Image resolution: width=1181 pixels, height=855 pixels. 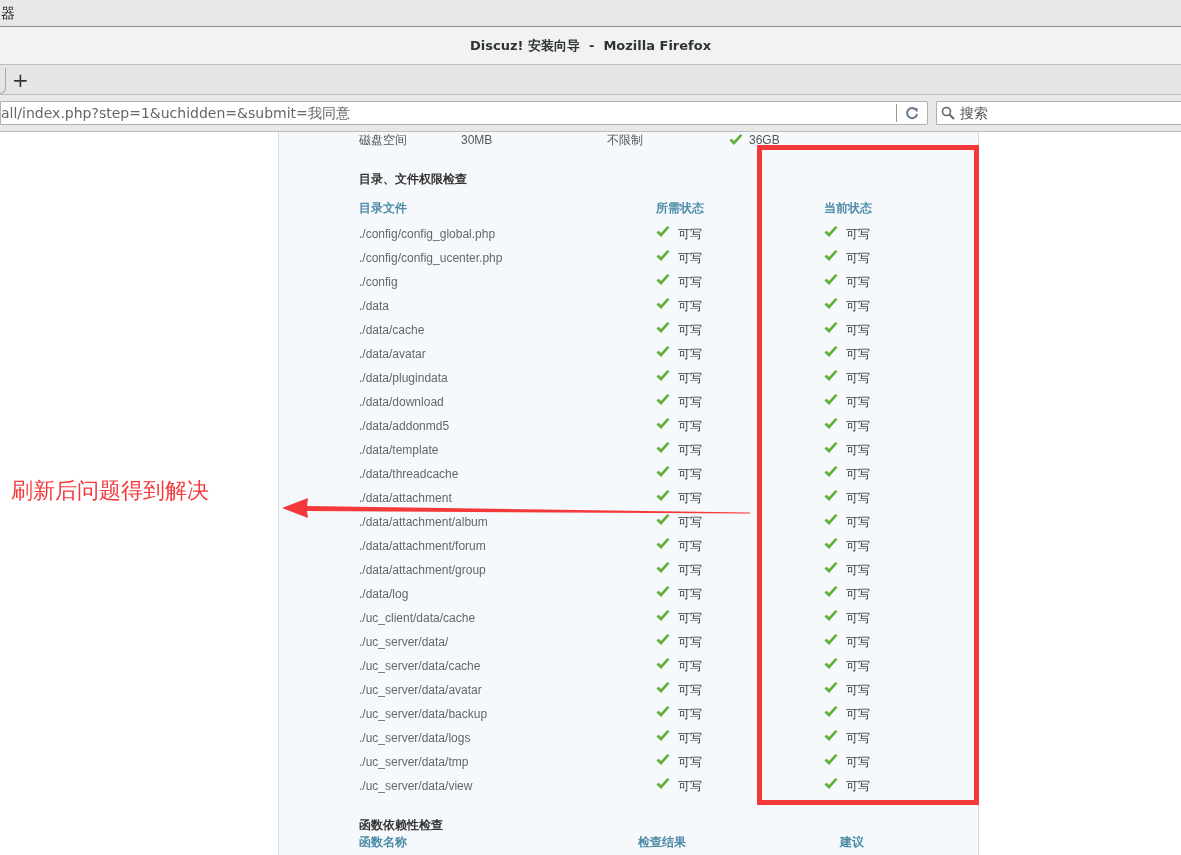 What do you see at coordinates (948, 113) in the screenshot?
I see `search-icon` at bounding box center [948, 113].